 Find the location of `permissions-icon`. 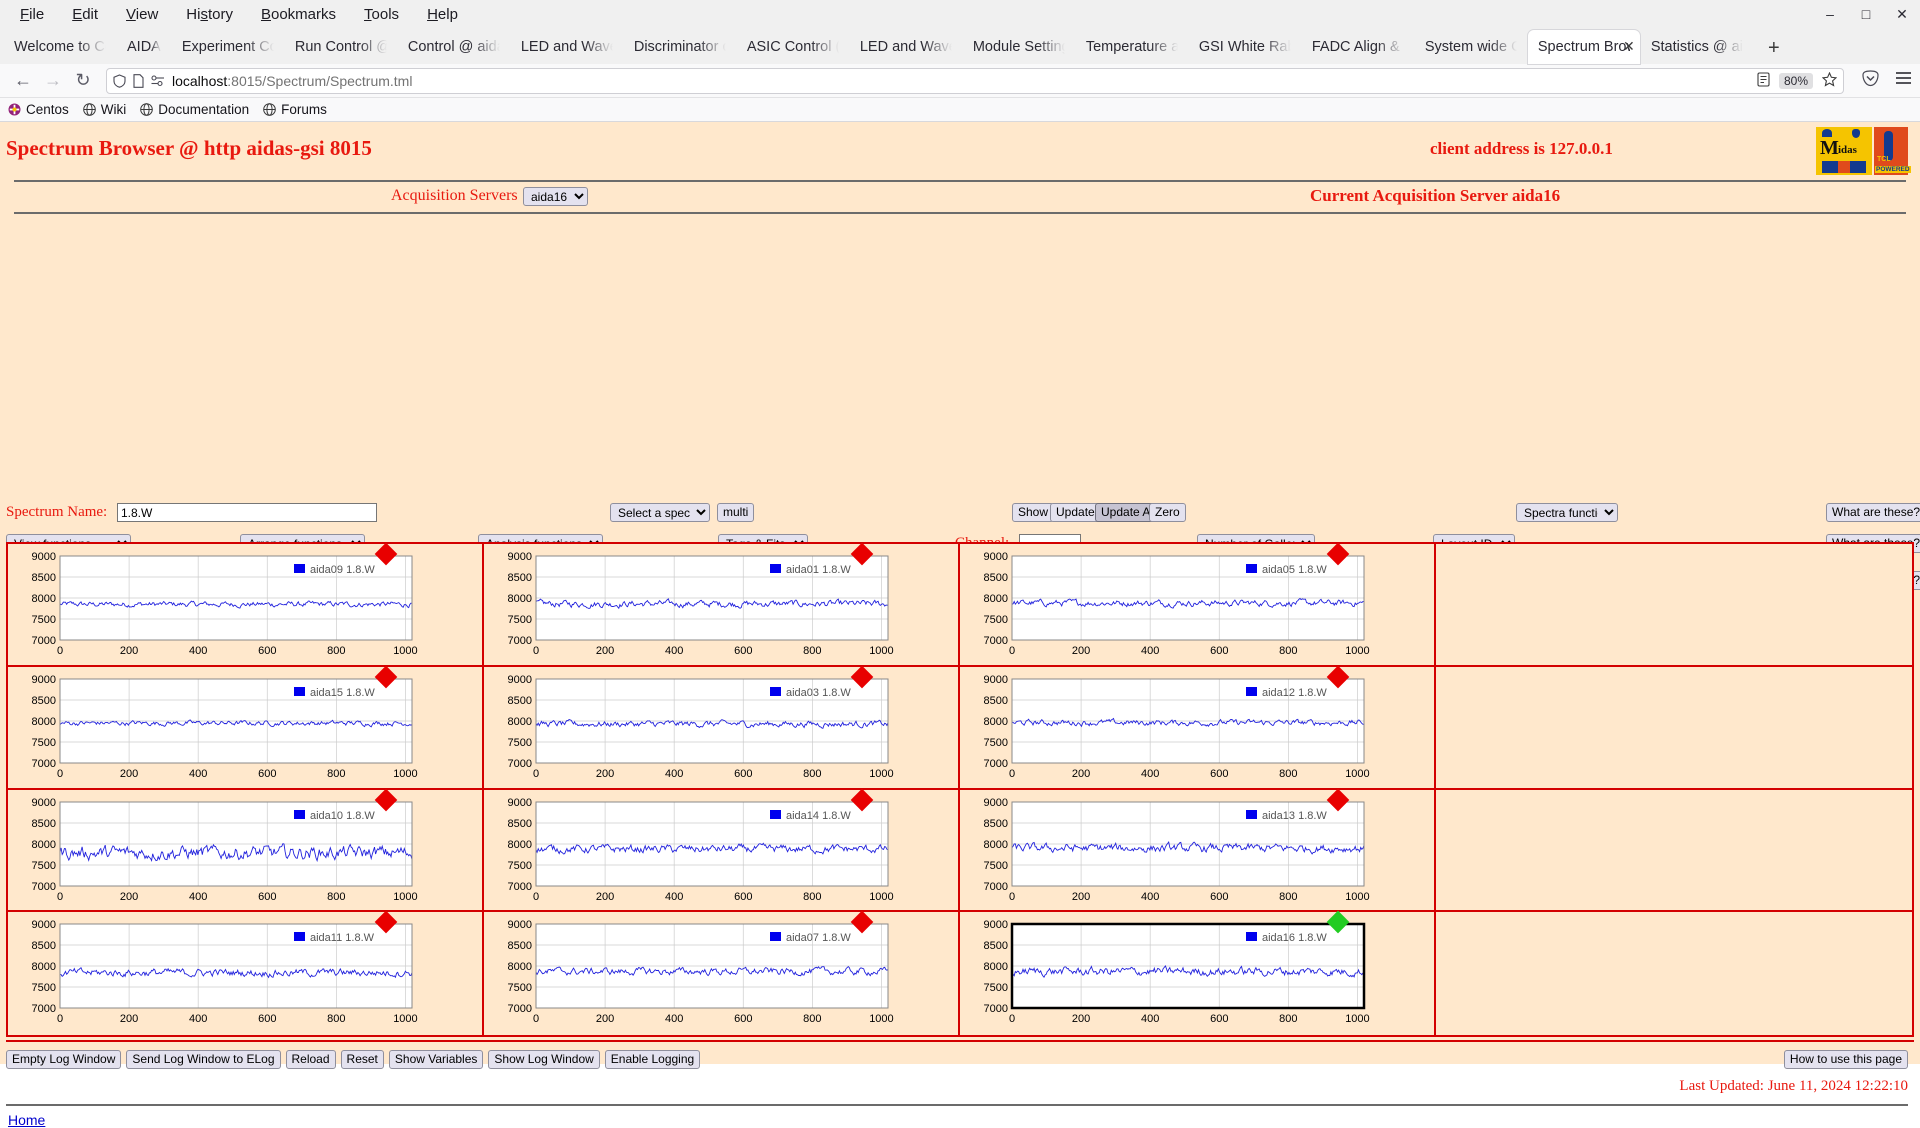

permissions-icon is located at coordinates (158, 80).